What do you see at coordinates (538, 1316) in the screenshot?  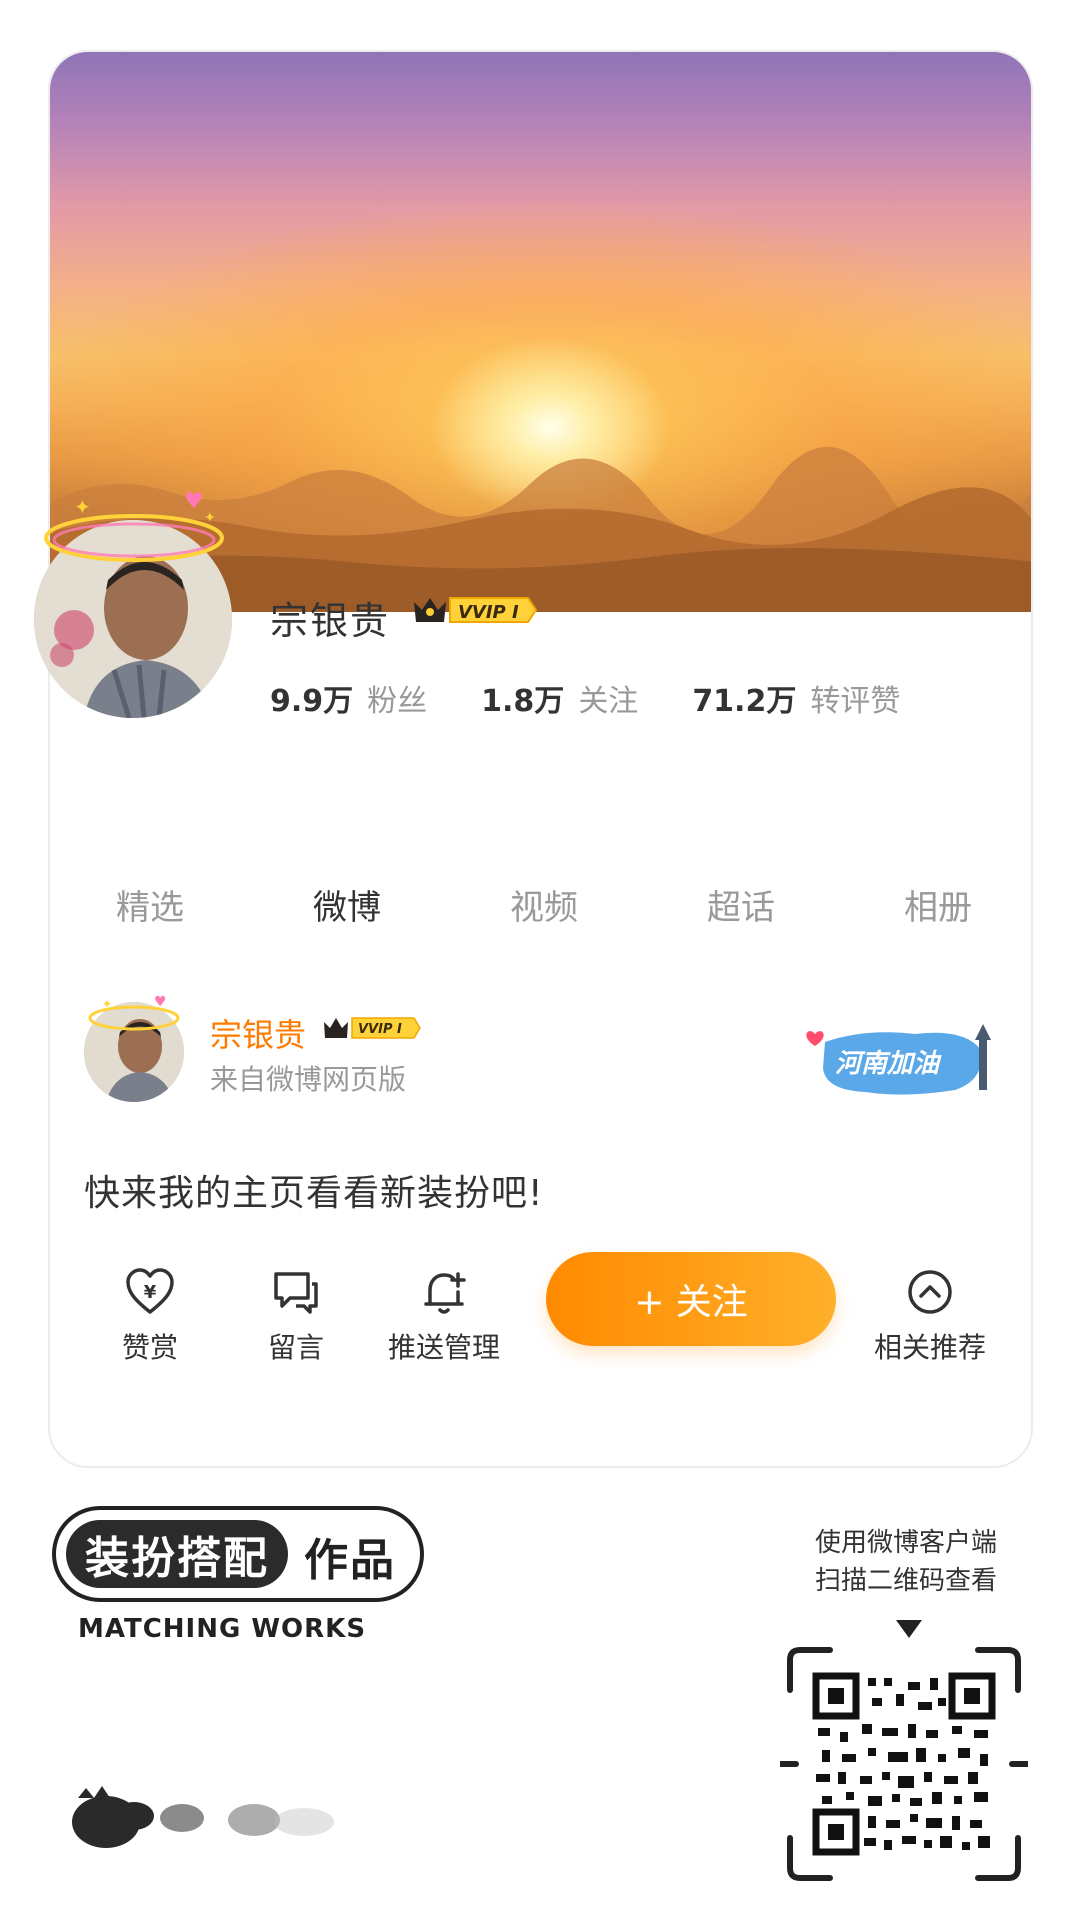 I see `action-bar: ¥ 赞赏 留言 推送管理 相关推荐` at bounding box center [538, 1316].